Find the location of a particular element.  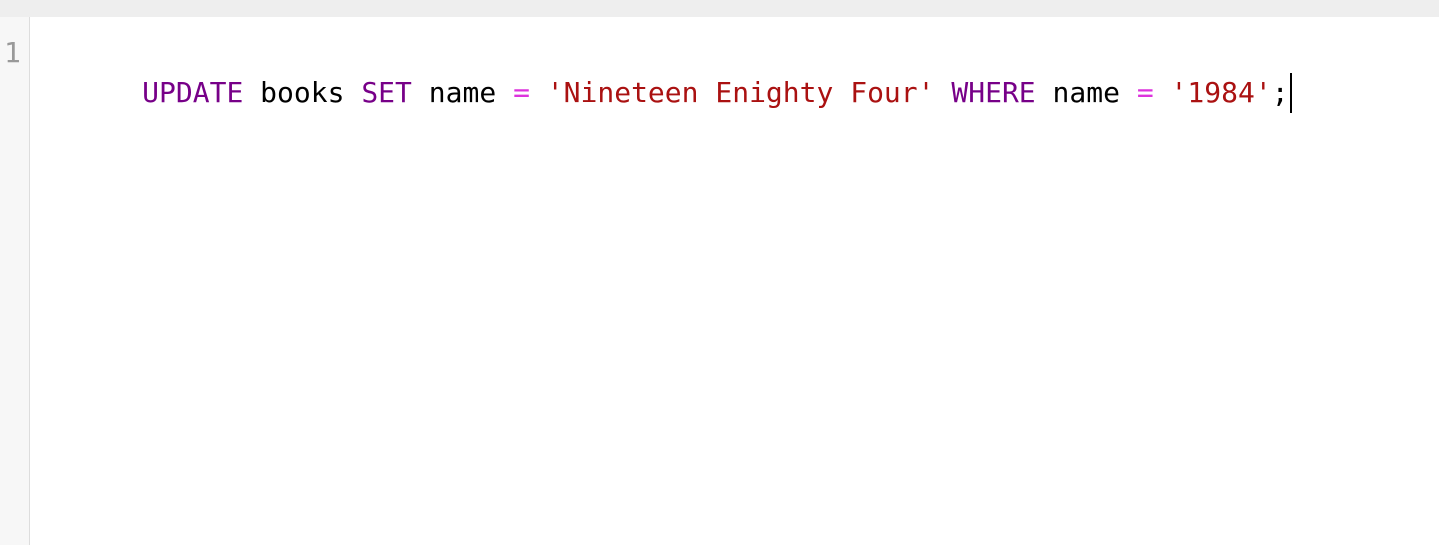

token-string-new-value: 'Nineteen Enighty Four' is located at coordinates (740, 92).